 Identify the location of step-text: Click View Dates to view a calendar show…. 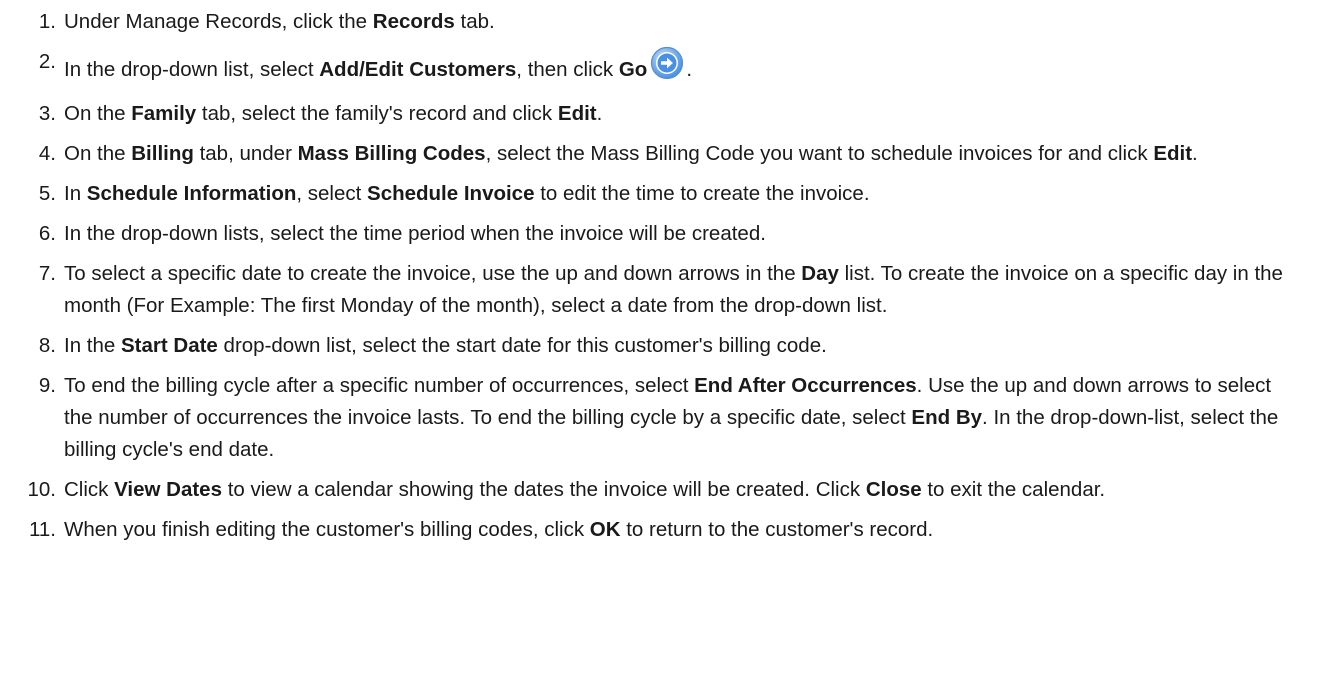
(584, 489).